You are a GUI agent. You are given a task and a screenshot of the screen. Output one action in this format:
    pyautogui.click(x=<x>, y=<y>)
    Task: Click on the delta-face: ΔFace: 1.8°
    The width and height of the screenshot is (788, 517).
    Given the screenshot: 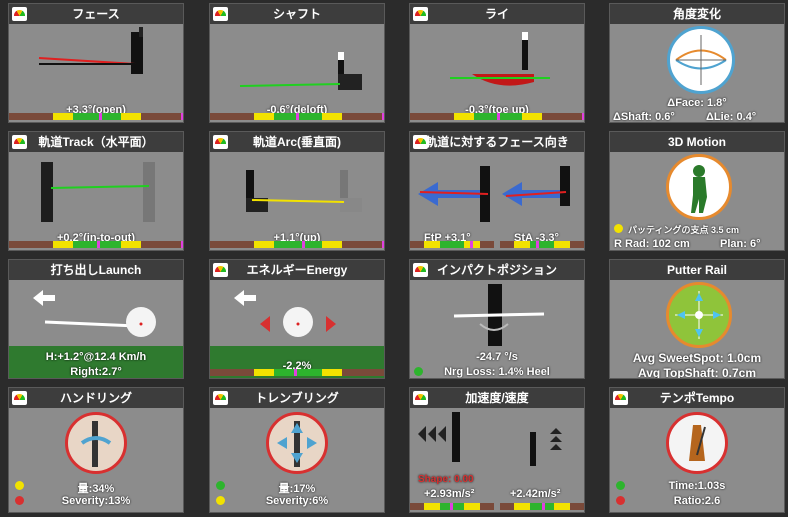 What is the action you would take?
    pyautogui.click(x=697, y=103)
    